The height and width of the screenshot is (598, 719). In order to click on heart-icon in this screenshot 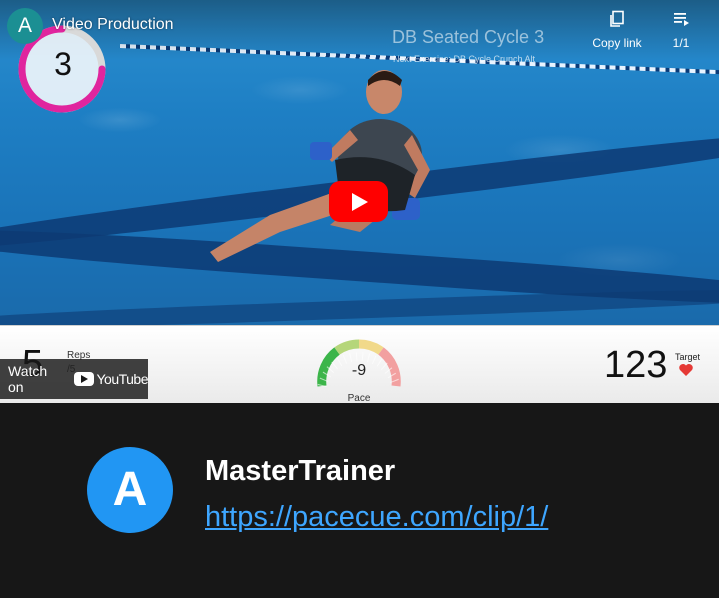, I will do `click(686, 370)`.